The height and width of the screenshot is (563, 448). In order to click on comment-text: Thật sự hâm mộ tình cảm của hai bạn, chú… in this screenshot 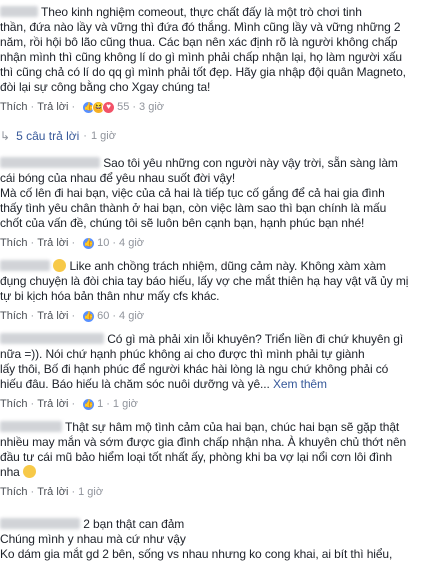, I will do `click(224, 450)`.